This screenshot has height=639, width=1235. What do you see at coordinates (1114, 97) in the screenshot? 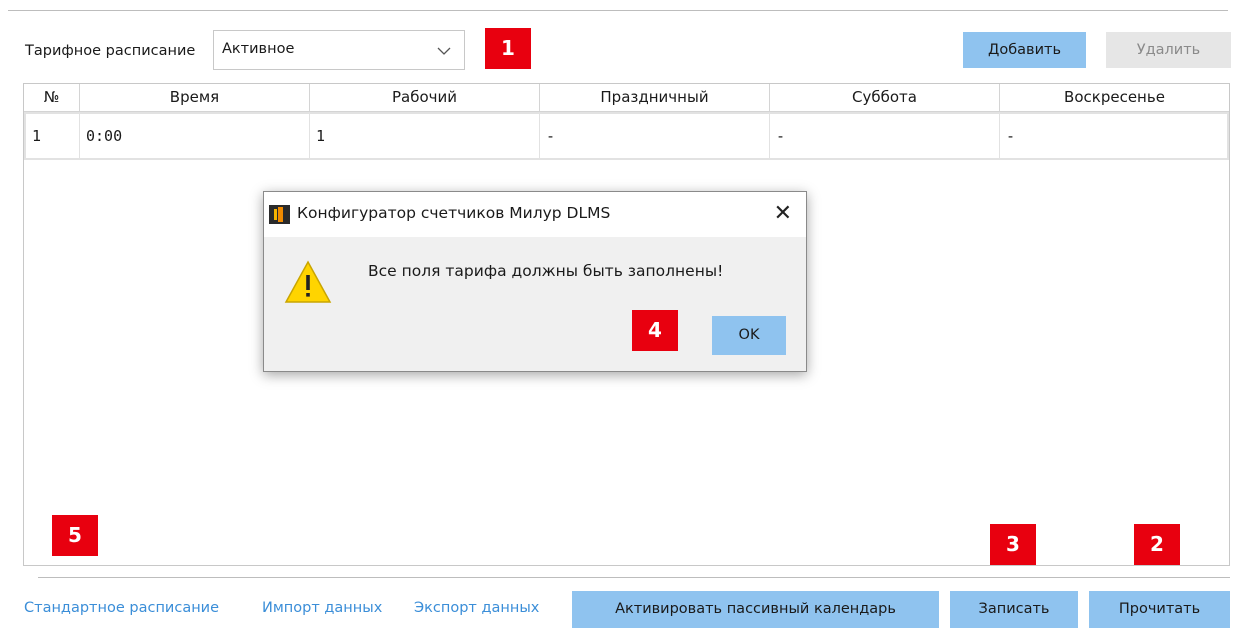
I see `column-header-sunday: Воскресенье` at bounding box center [1114, 97].